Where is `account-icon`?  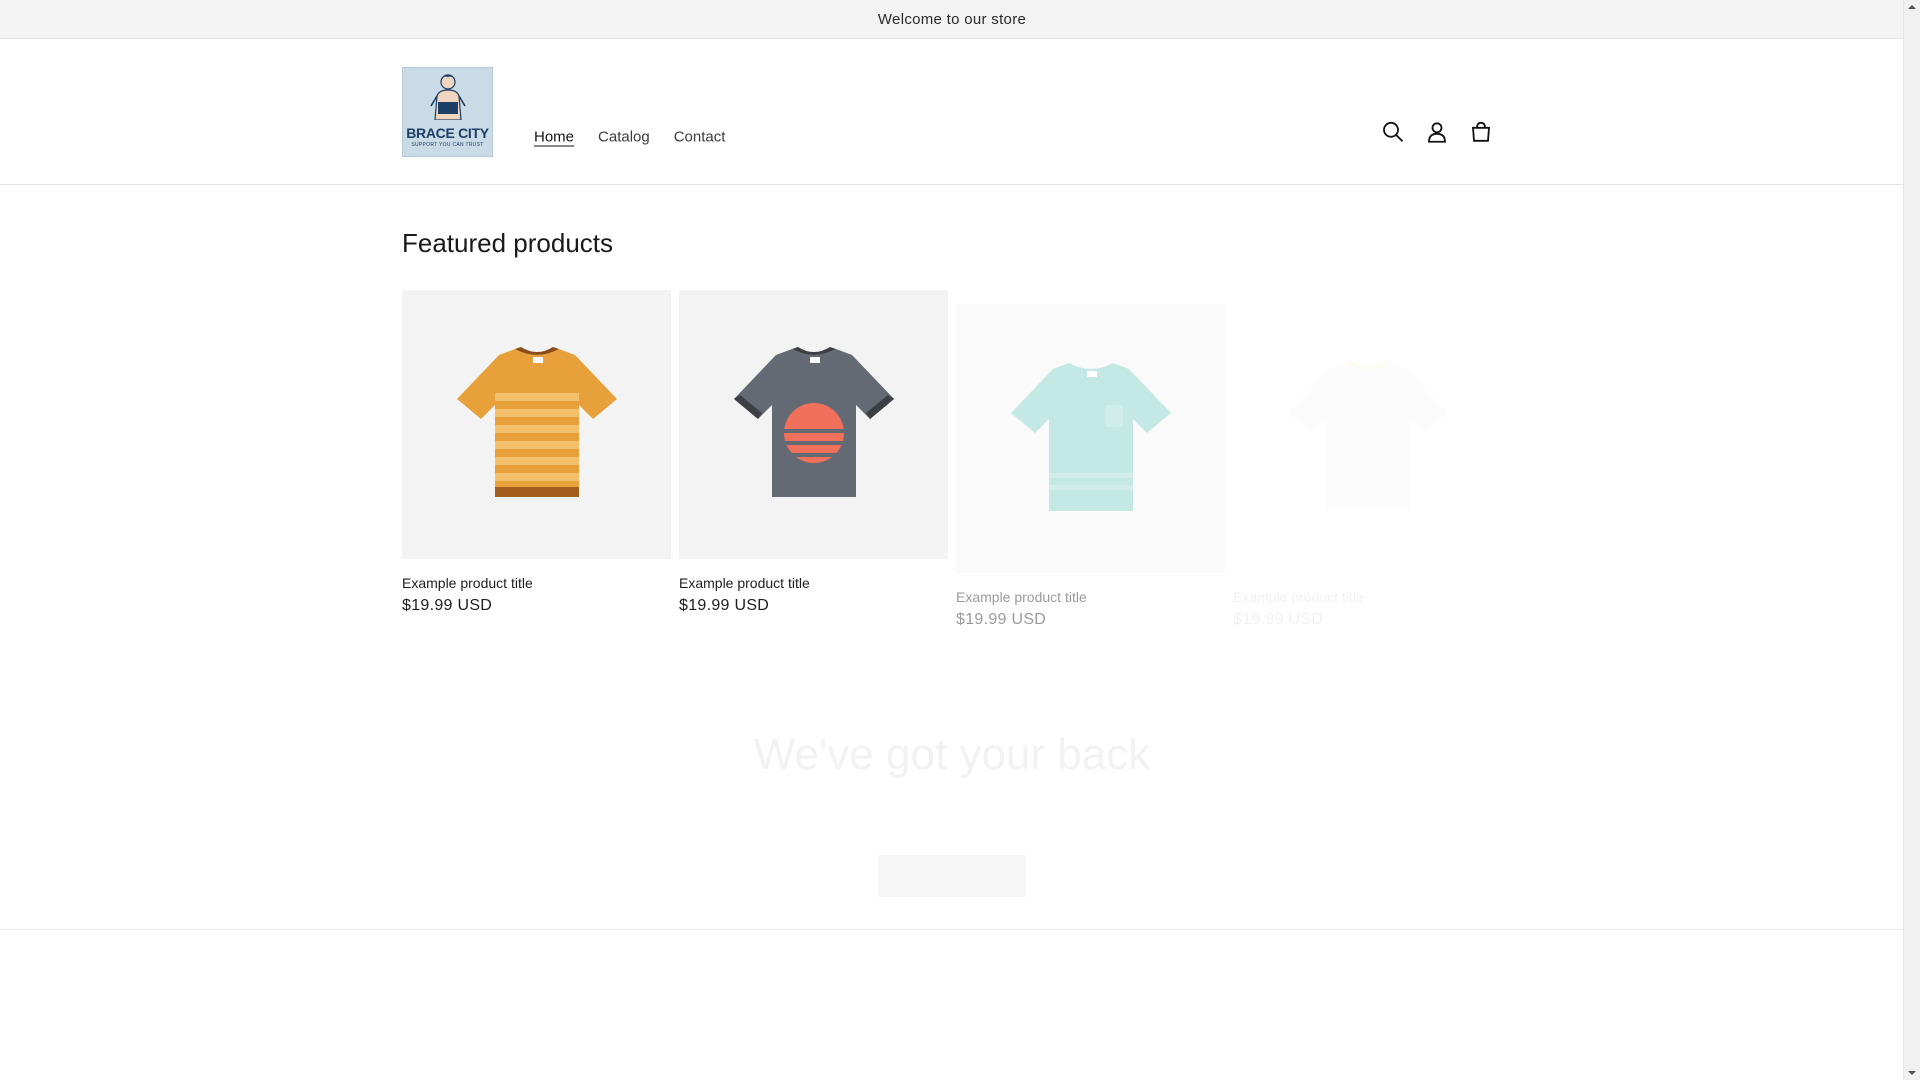 account-icon is located at coordinates (1437, 132).